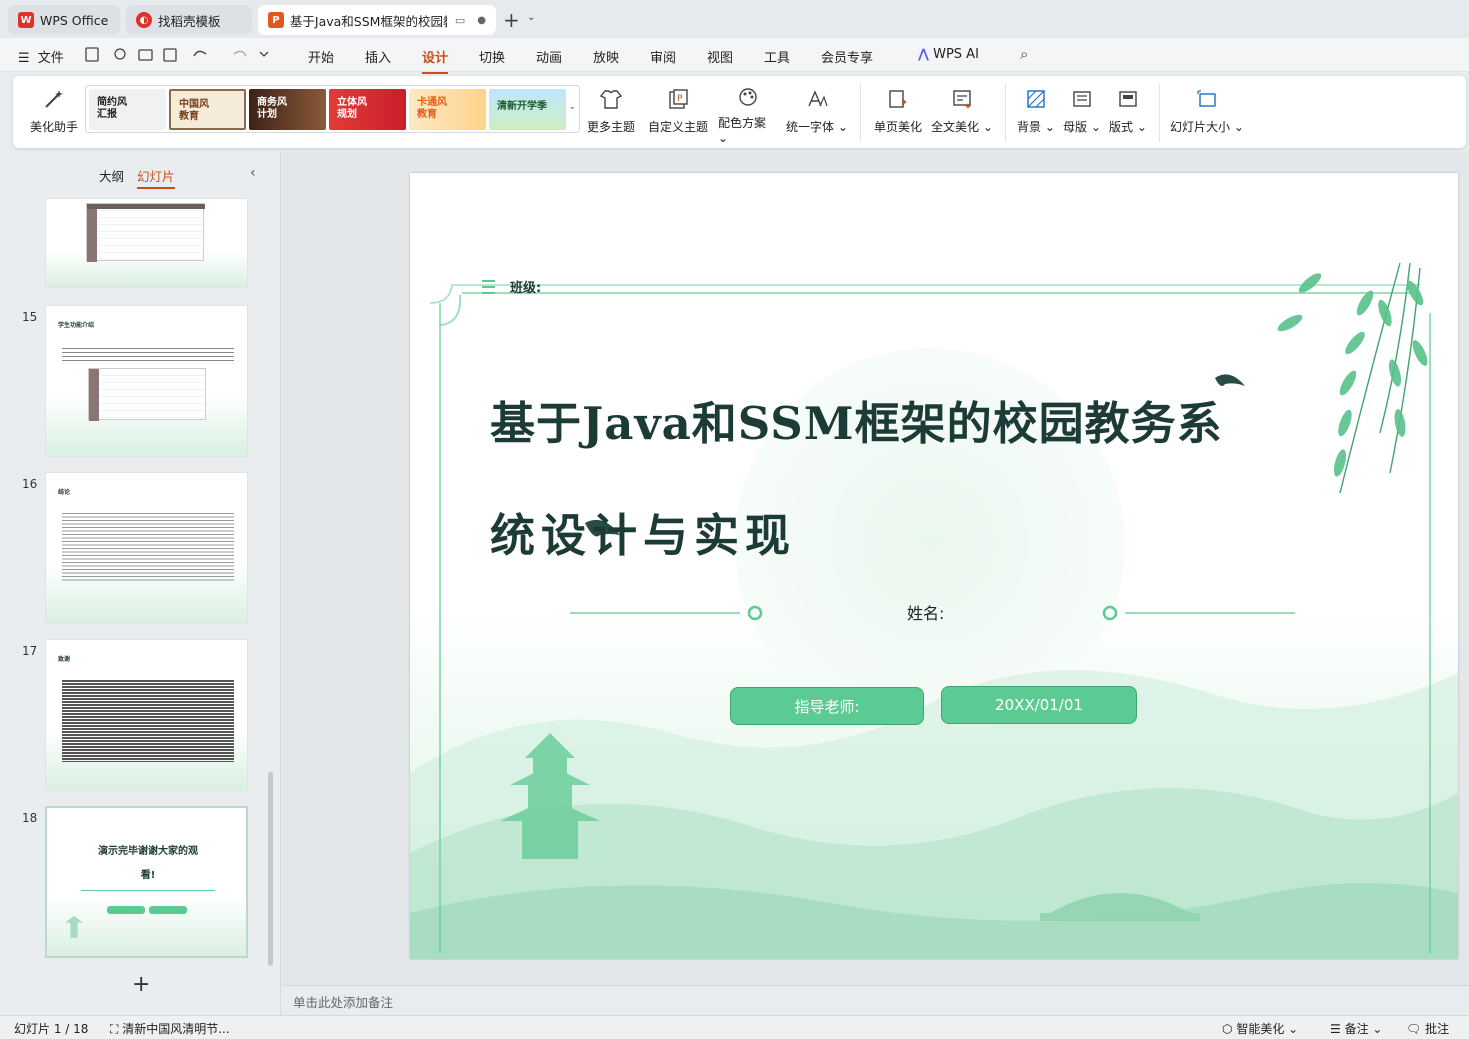  What do you see at coordinates (30, 818) in the screenshot?
I see `thumbnail-number: 18` at bounding box center [30, 818].